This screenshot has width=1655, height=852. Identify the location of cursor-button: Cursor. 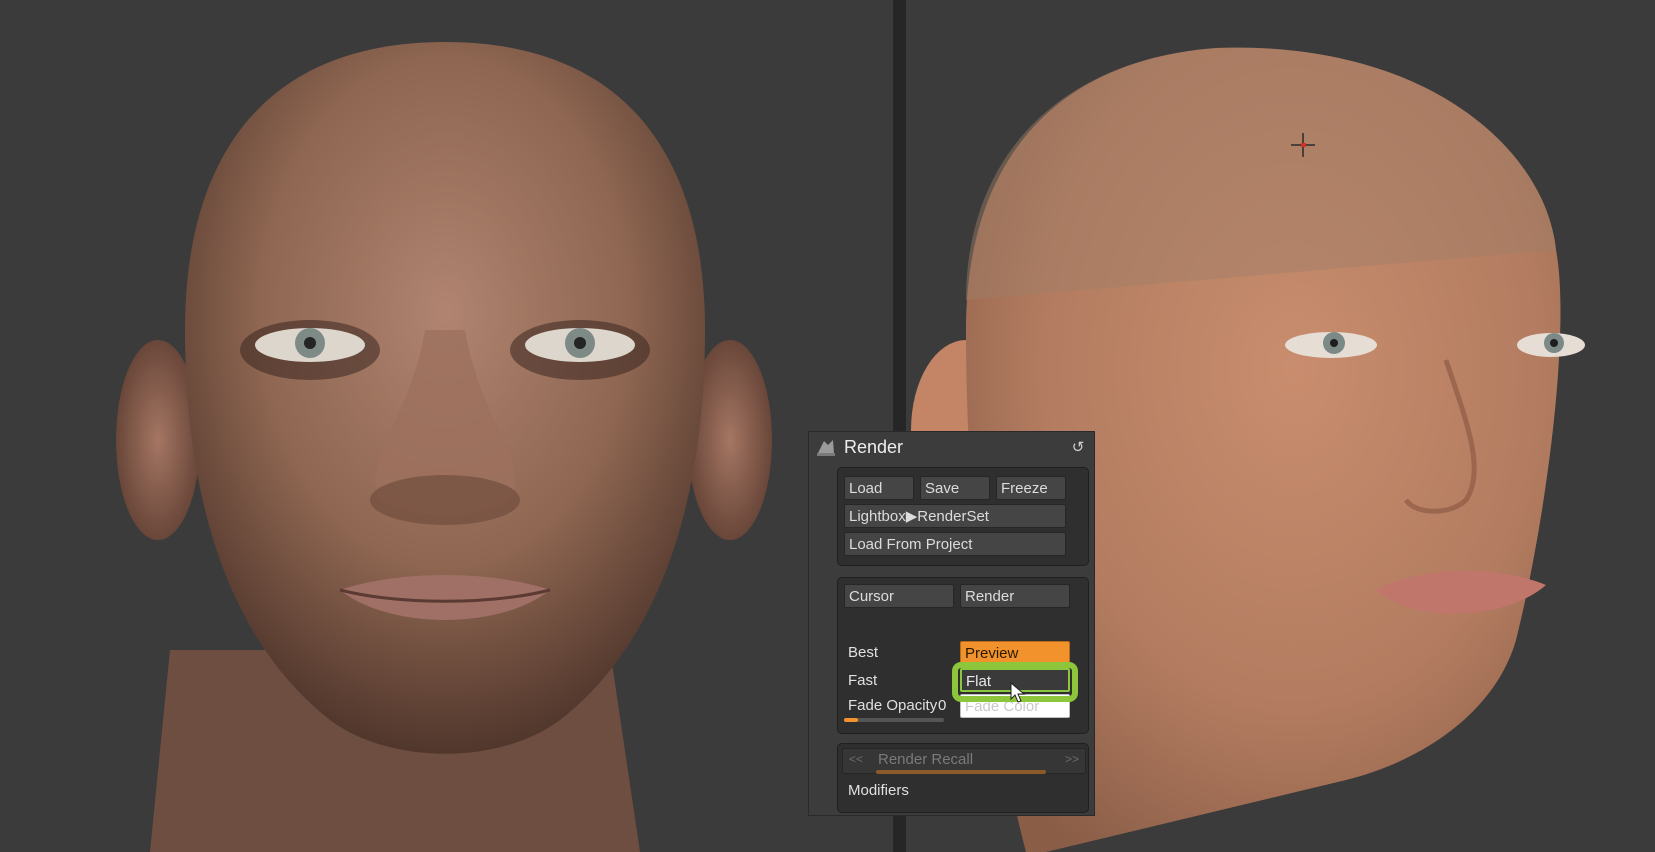
(899, 596).